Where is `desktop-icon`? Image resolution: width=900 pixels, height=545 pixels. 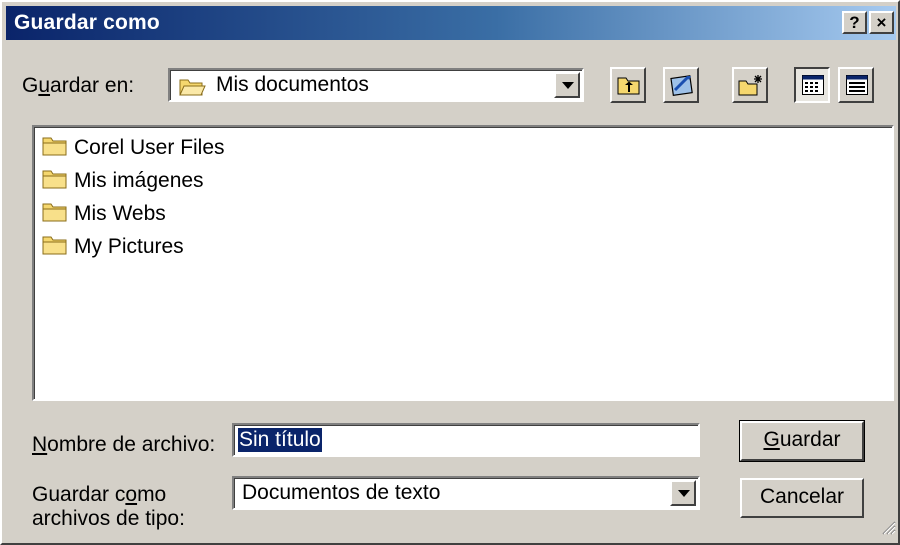 desktop-icon is located at coordinates (682, 88).